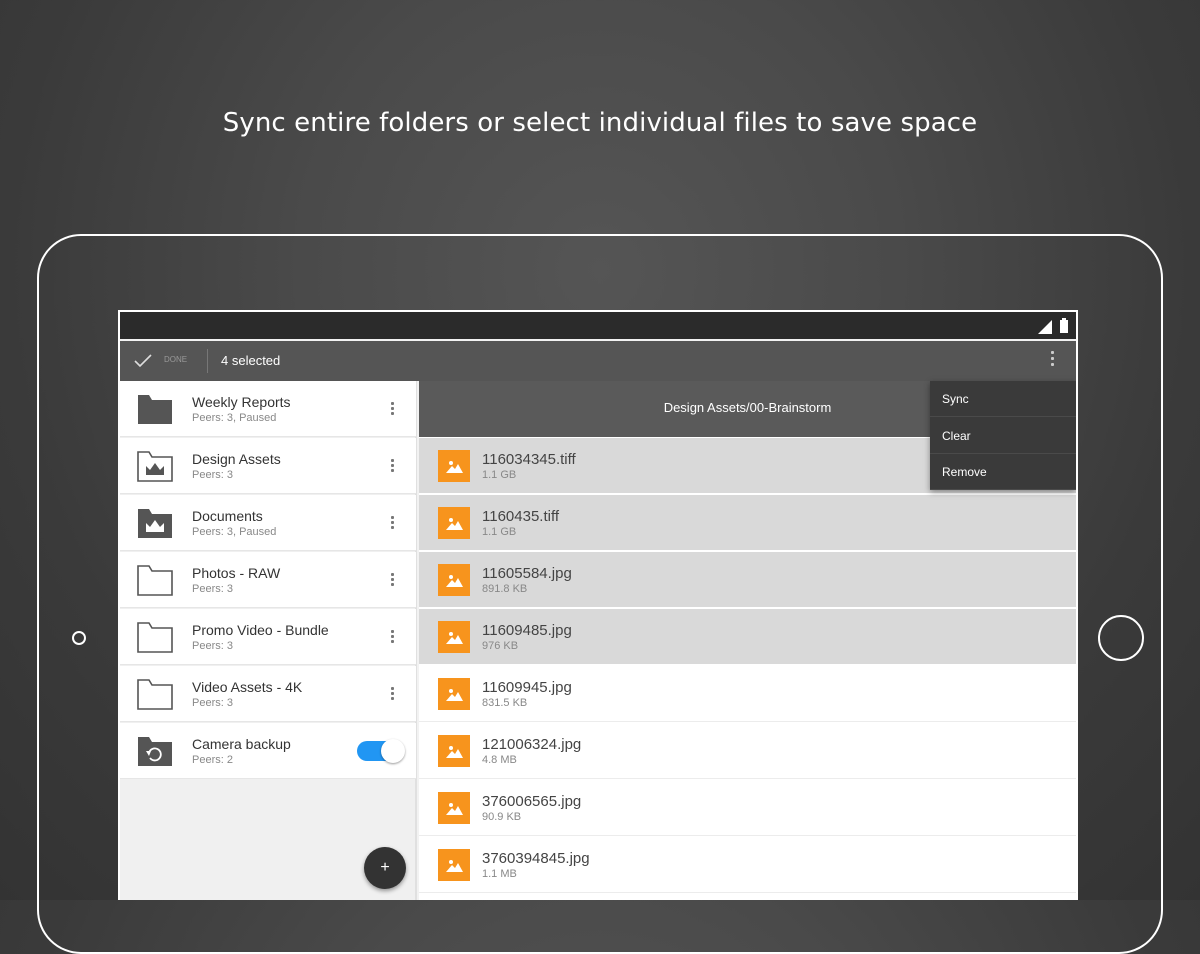 This screenshot has height=954, width=1200. Describe the element at coordinates (241, 402) in the screenshot. I see `folder-name: Weekly Reports` at that location.